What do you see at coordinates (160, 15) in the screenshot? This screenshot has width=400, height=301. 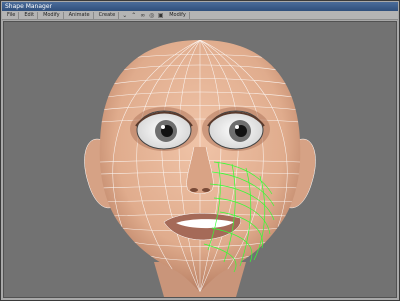 I see `square-icon: ▣` at bounding box center [160, 15].